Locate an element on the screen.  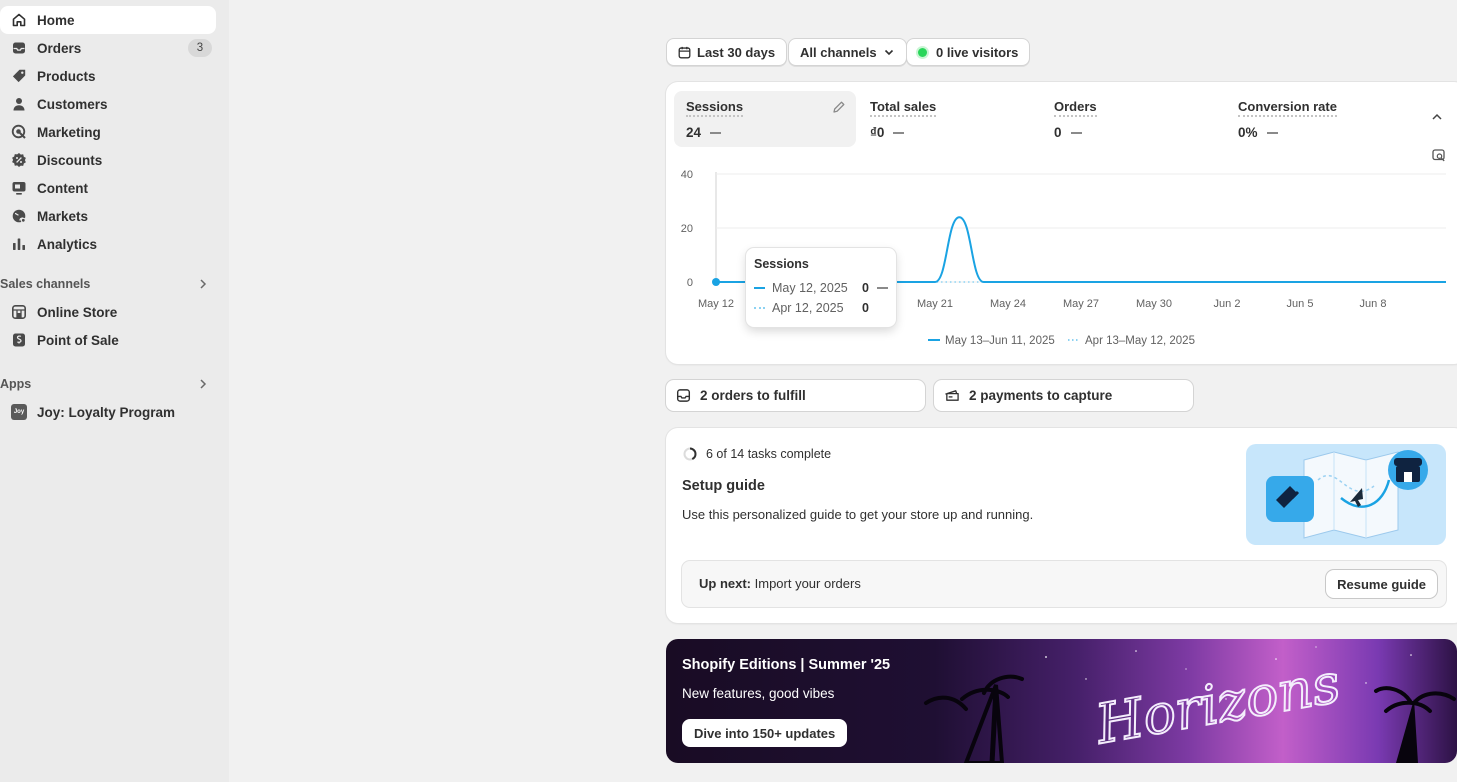
orders-to-fulfill-label: 2 orders to fulfill is located at coordinates (753, 395).